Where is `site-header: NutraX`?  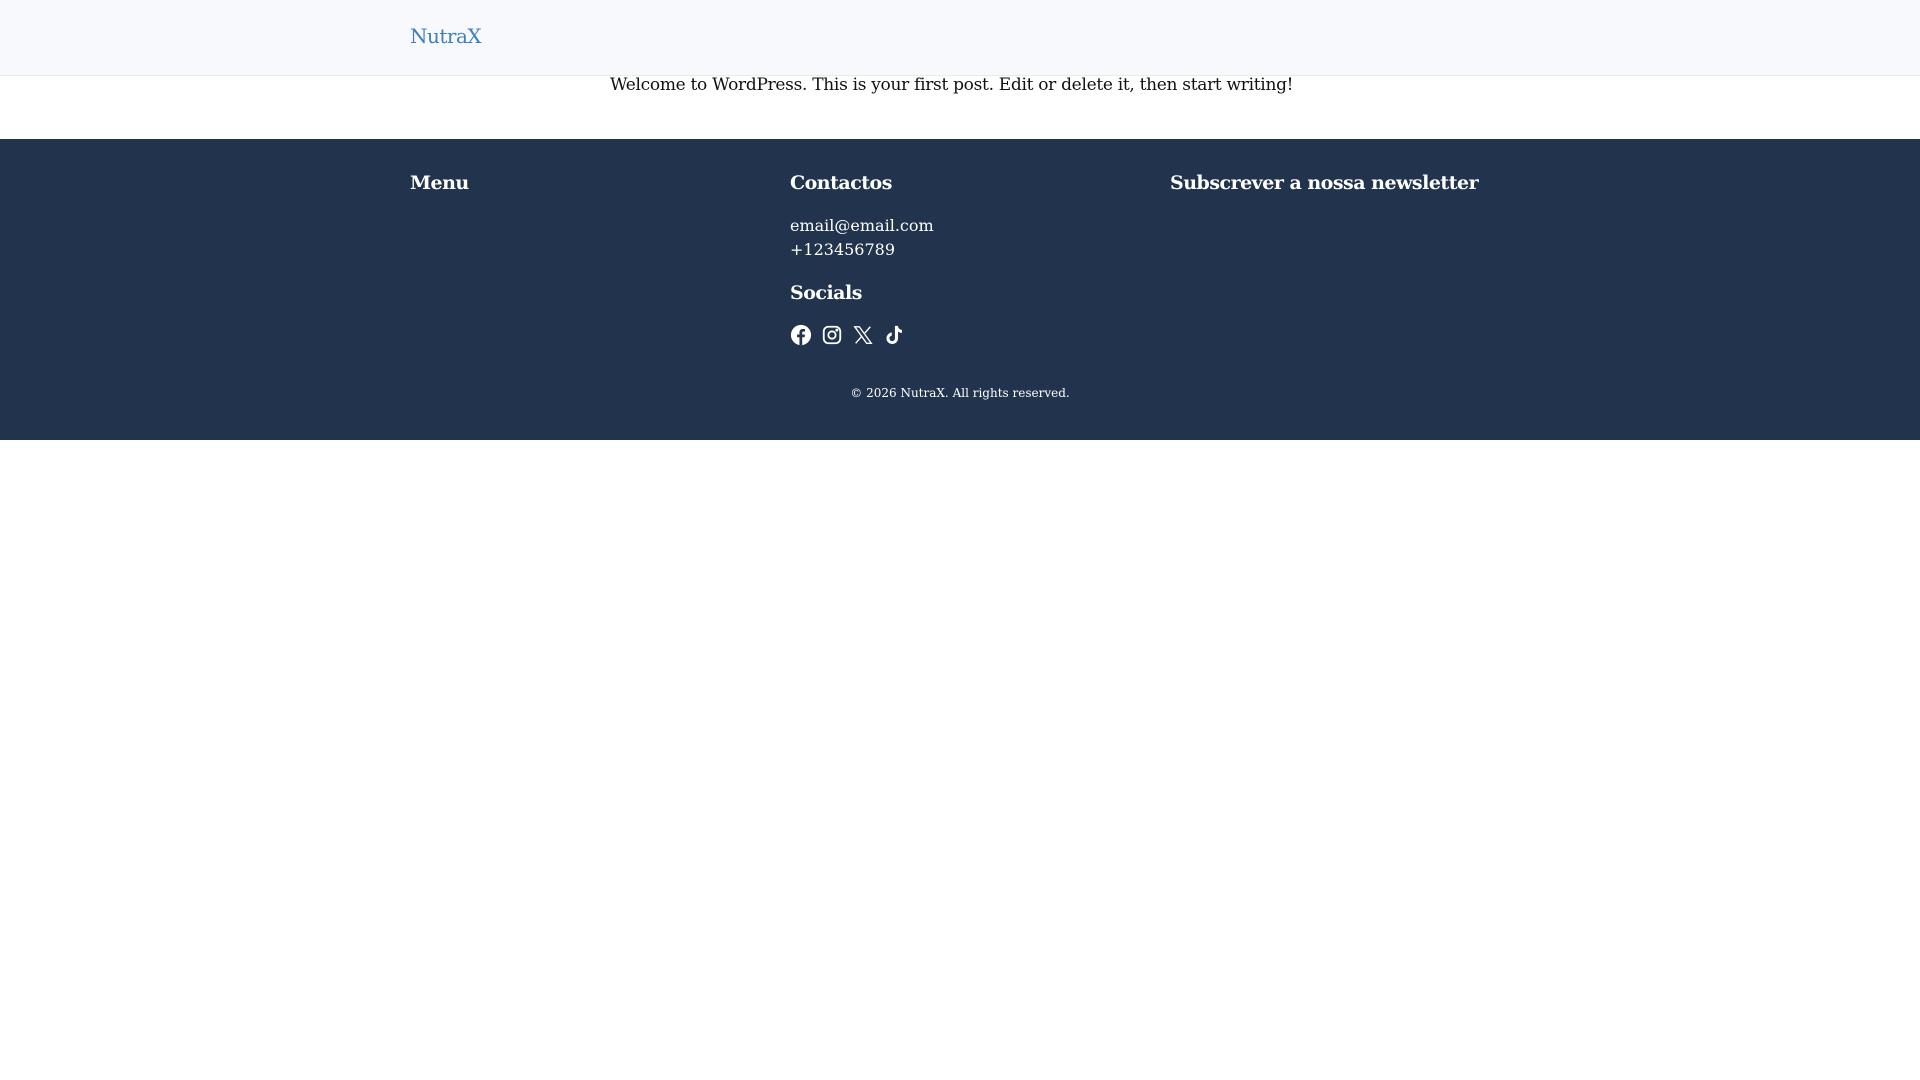 site-header: NutraX is located at coordinates (960, 38).